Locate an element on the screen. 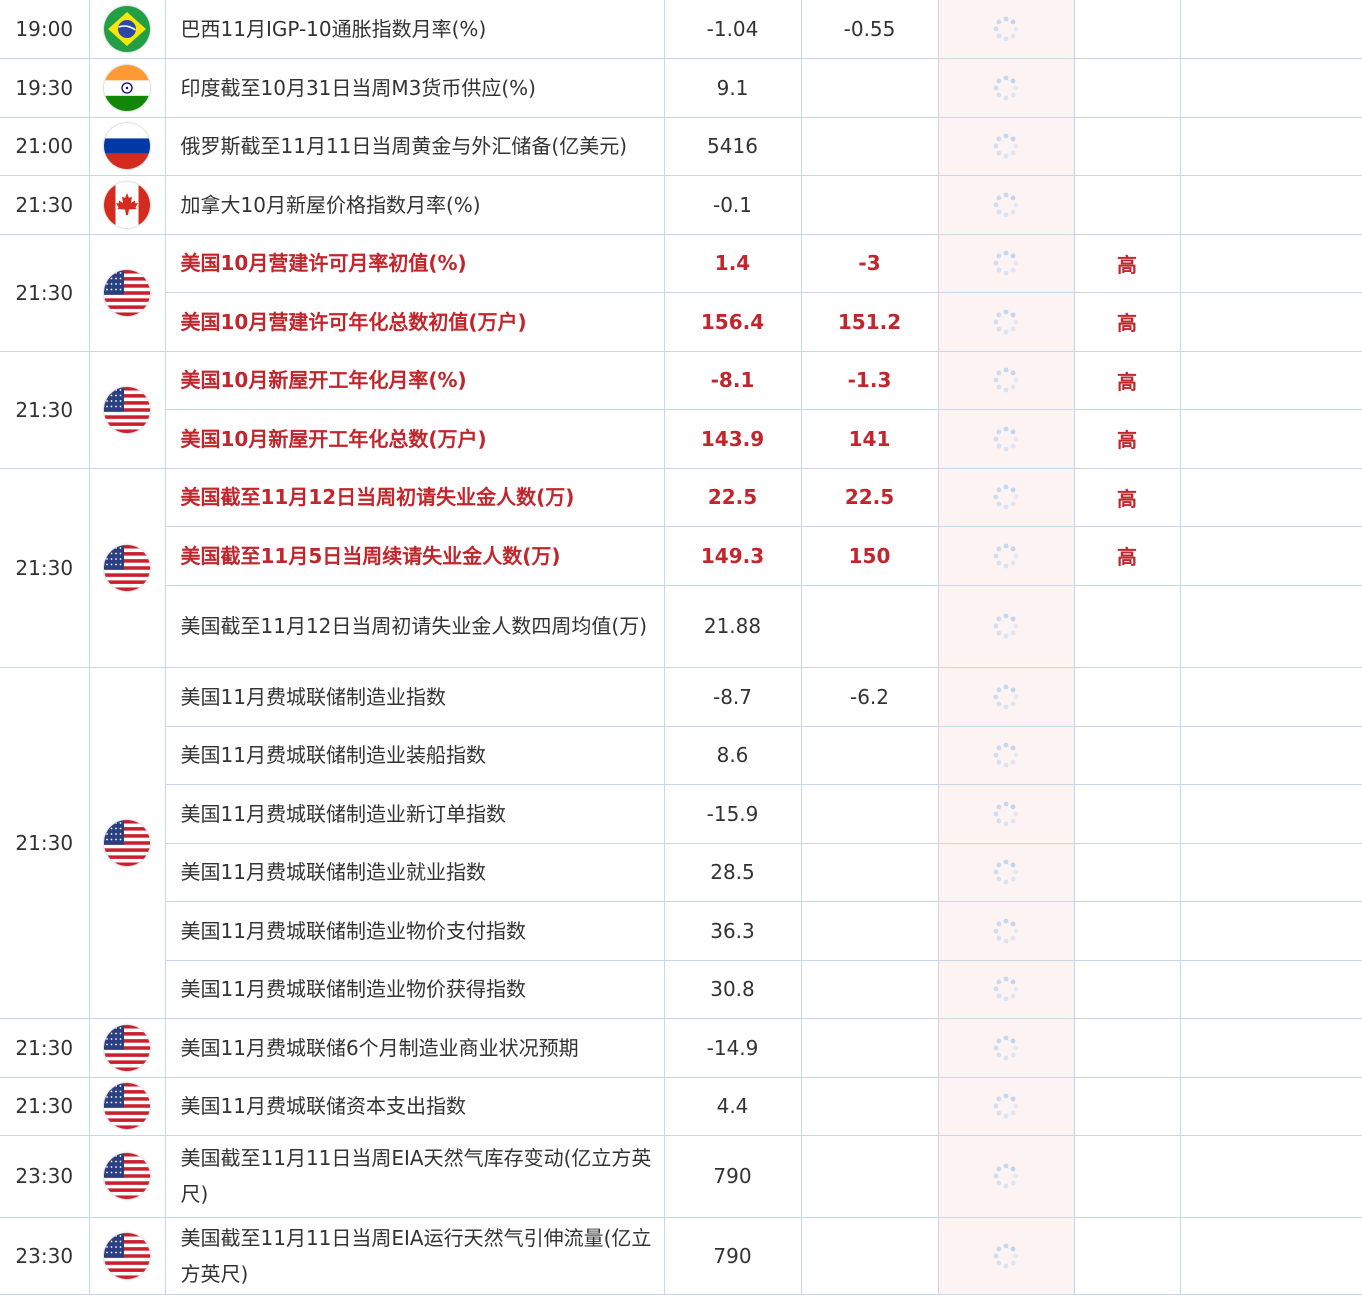 The width and height of the screenshot is (1362, 1295). previous-value: -0.1 is located at coordinates (733, 205).